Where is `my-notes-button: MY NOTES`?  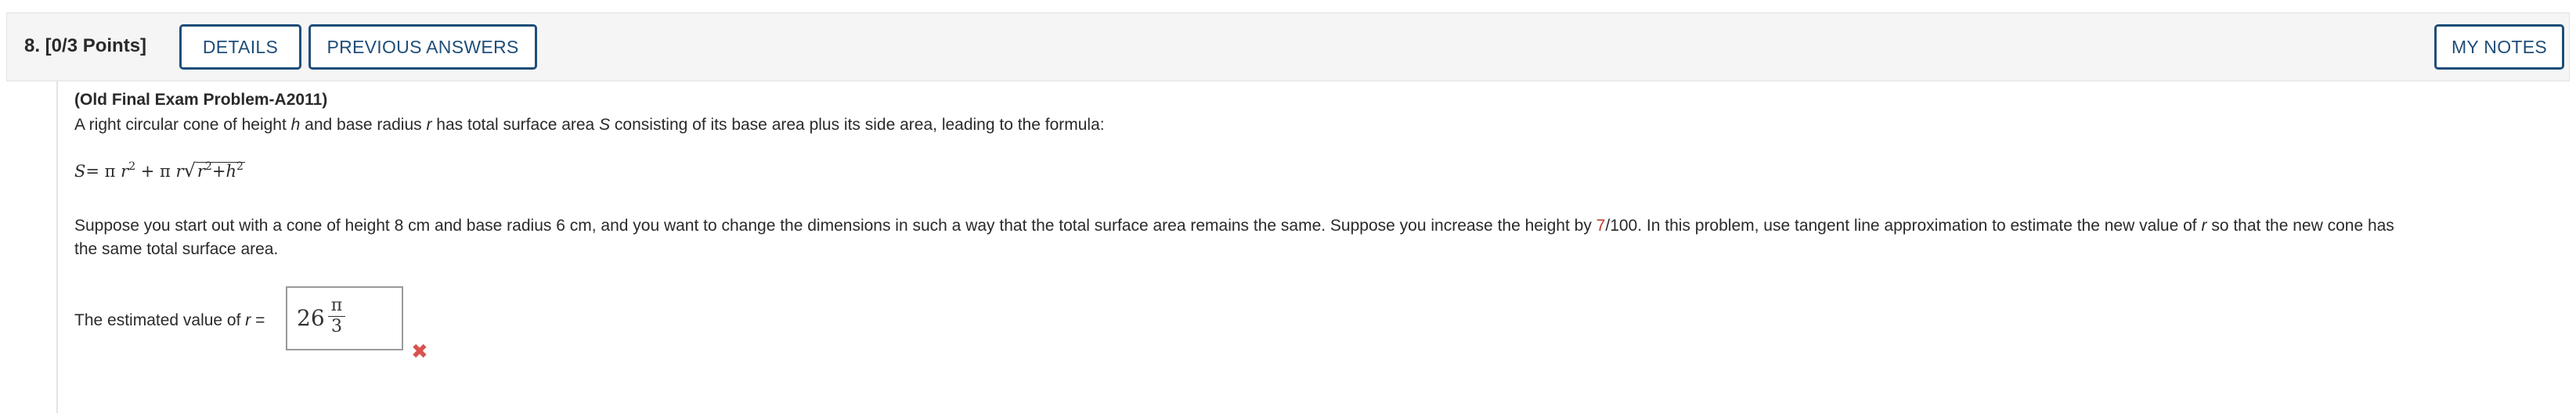 my-notes-button: MY NOTES is located at coordinates (2499, 47).